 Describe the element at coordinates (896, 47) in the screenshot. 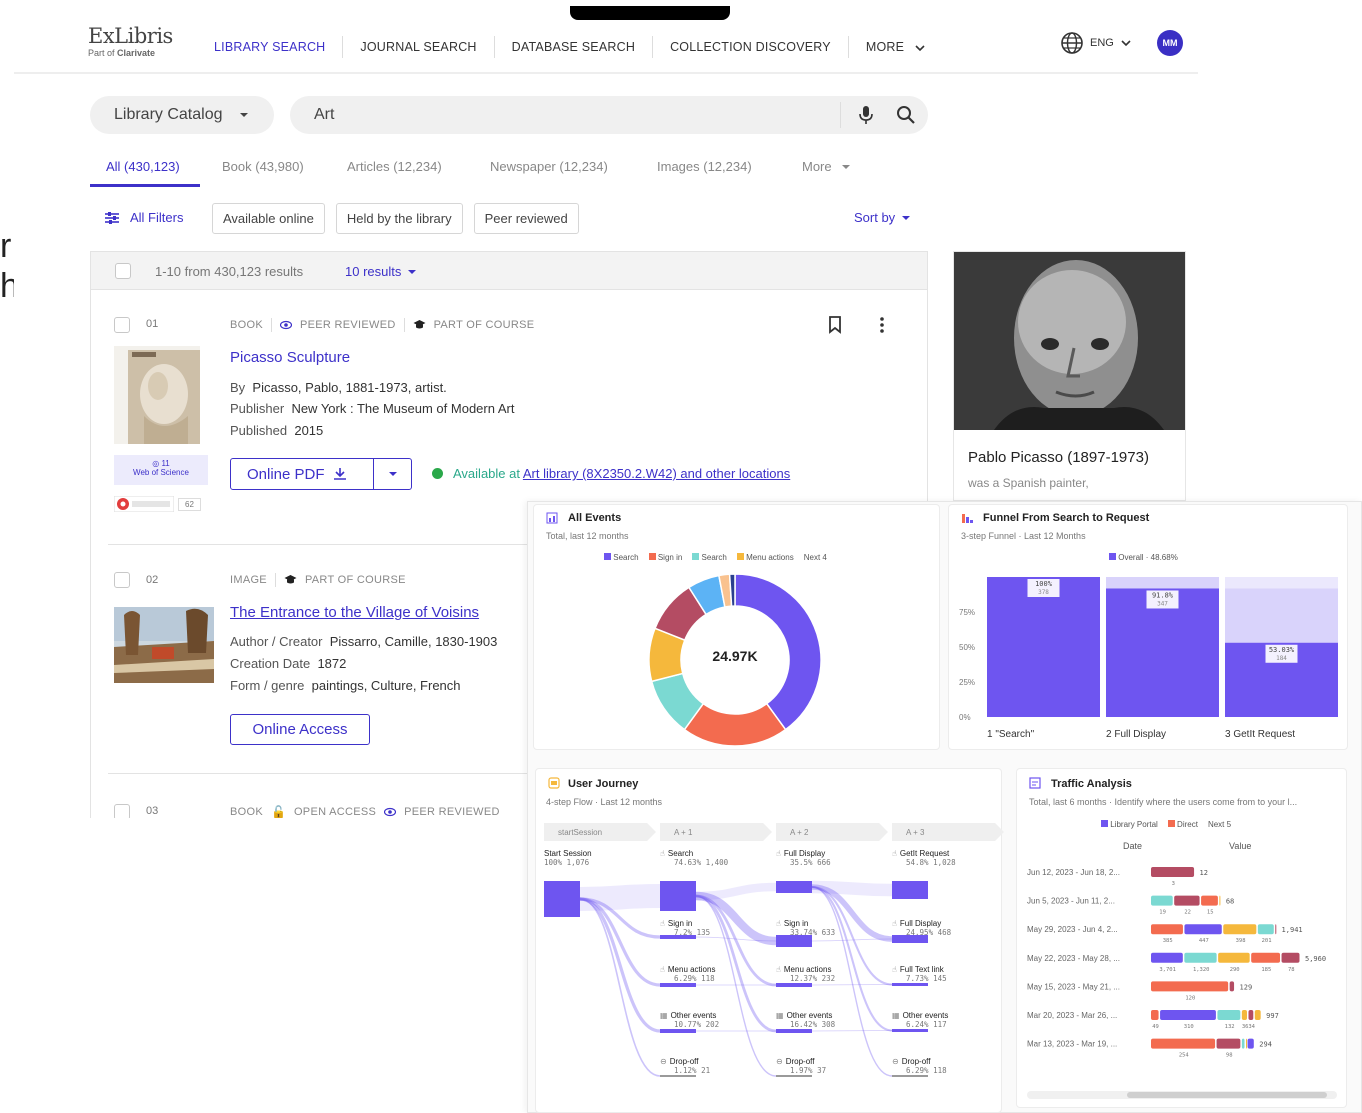

I see `nav-more: MORE` at that location.